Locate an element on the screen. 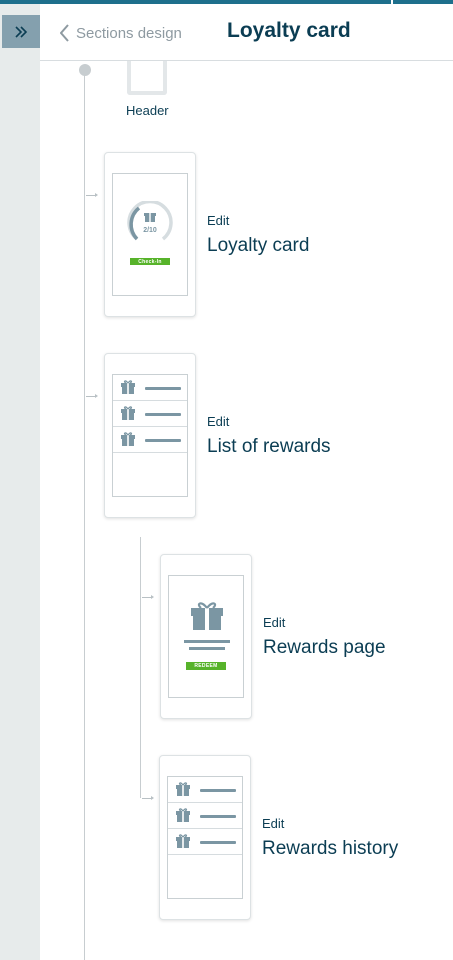 This screenshot has width=453, height=960. progress-ring-icon is located at coordinates (150, 221).